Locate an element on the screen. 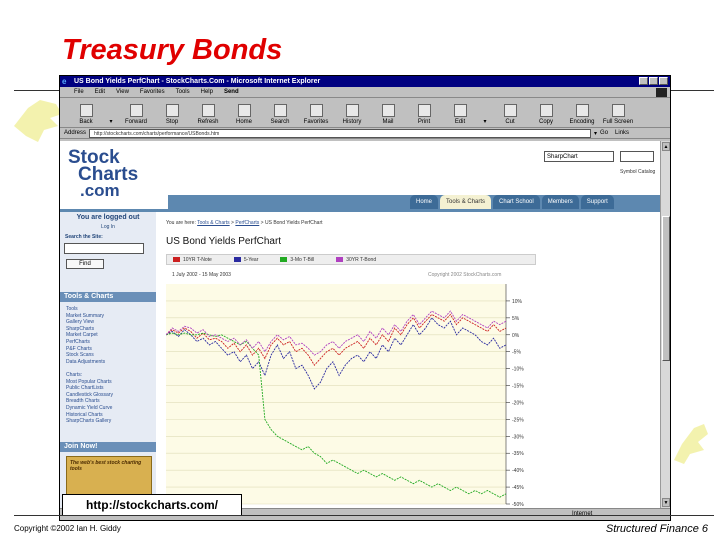 Image resolution: width=720 pixels, height=540 pixels. chalk-decoration-right is located at coordinates (691, 444).